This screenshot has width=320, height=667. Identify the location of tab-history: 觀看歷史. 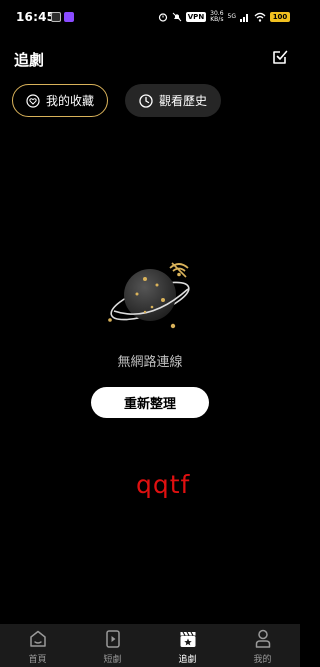
(173, 100).